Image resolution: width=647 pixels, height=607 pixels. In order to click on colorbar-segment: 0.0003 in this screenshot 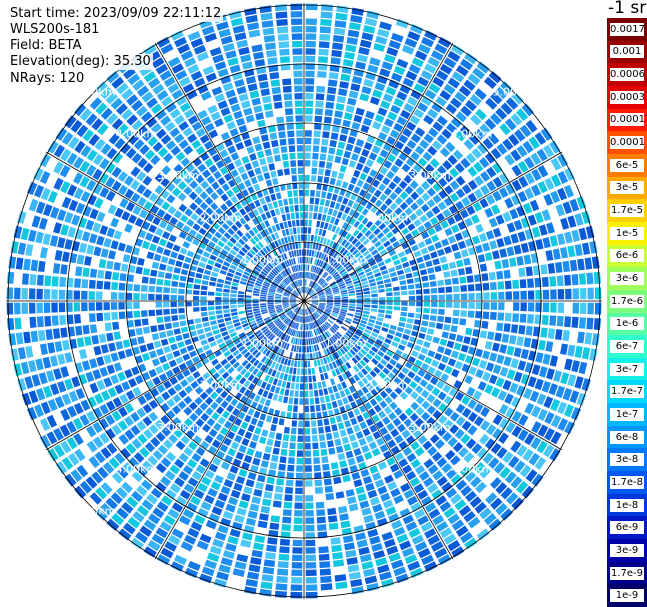, I will do `click(627, 97)`.